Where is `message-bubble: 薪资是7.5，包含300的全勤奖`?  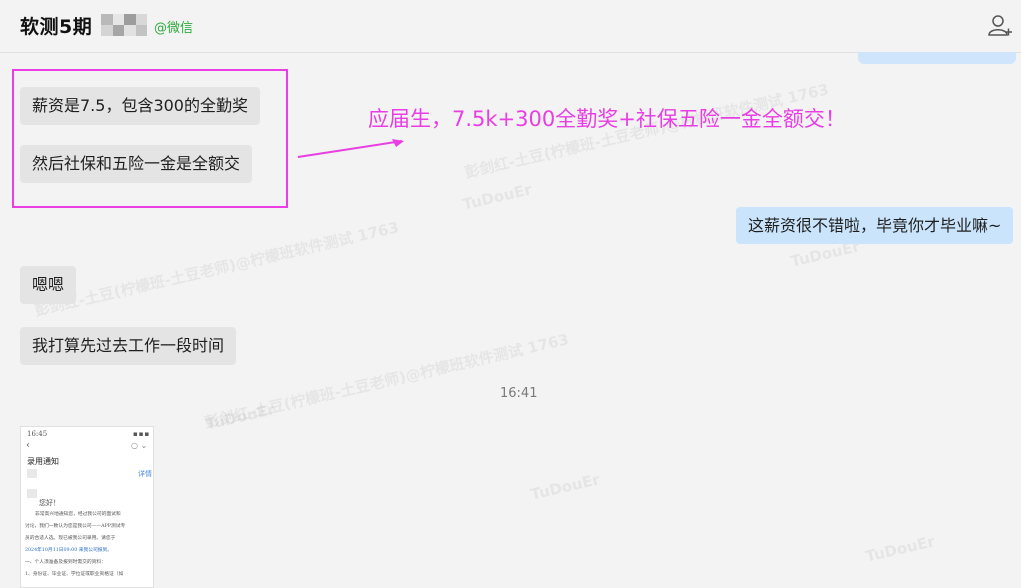 message-bubble: 薪资是7.5，包含300的全勤奖 is located at coordinates (140, 106).